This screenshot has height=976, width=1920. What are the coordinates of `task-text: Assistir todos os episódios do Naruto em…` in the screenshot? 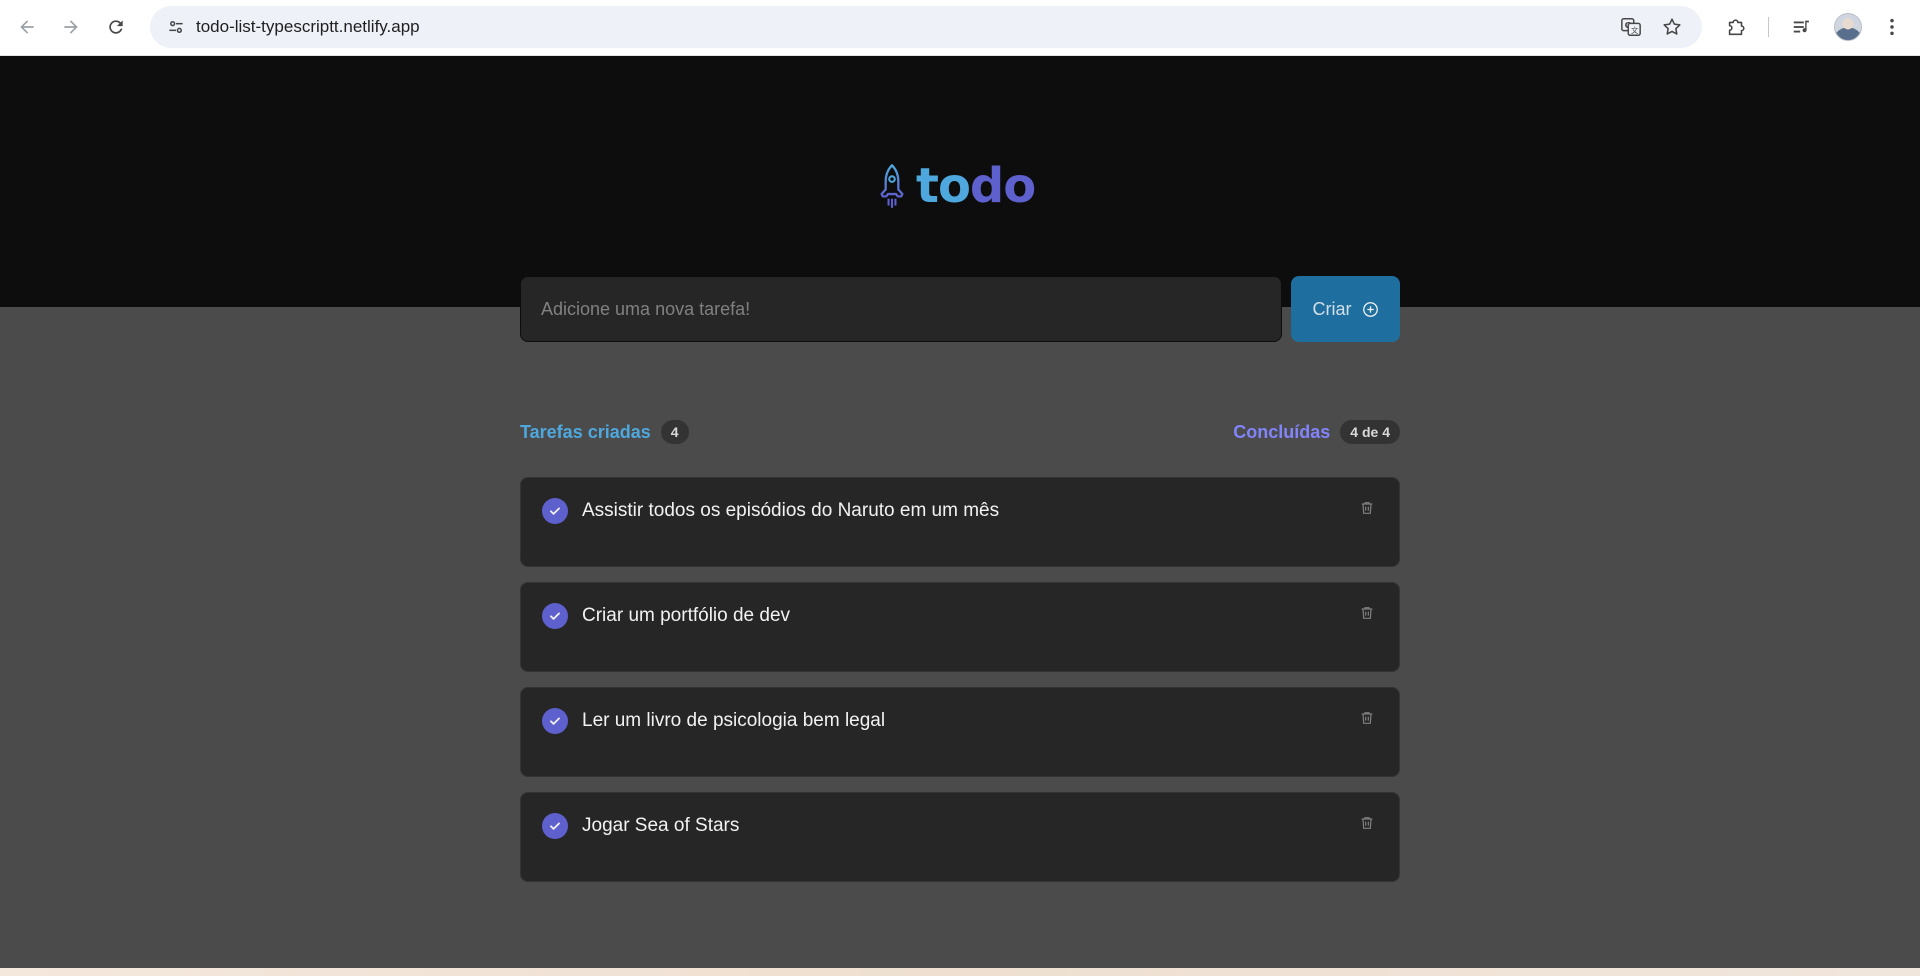 It's located at (791, 510).